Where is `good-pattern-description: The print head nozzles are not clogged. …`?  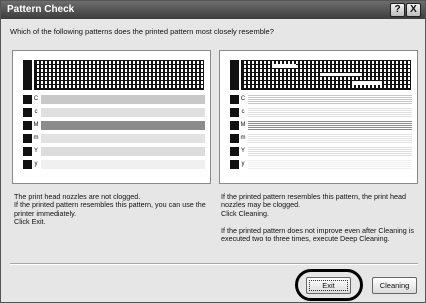
good-pattern-description: The print head nozzles are not clogged. … is located at coordinates (110, 209).